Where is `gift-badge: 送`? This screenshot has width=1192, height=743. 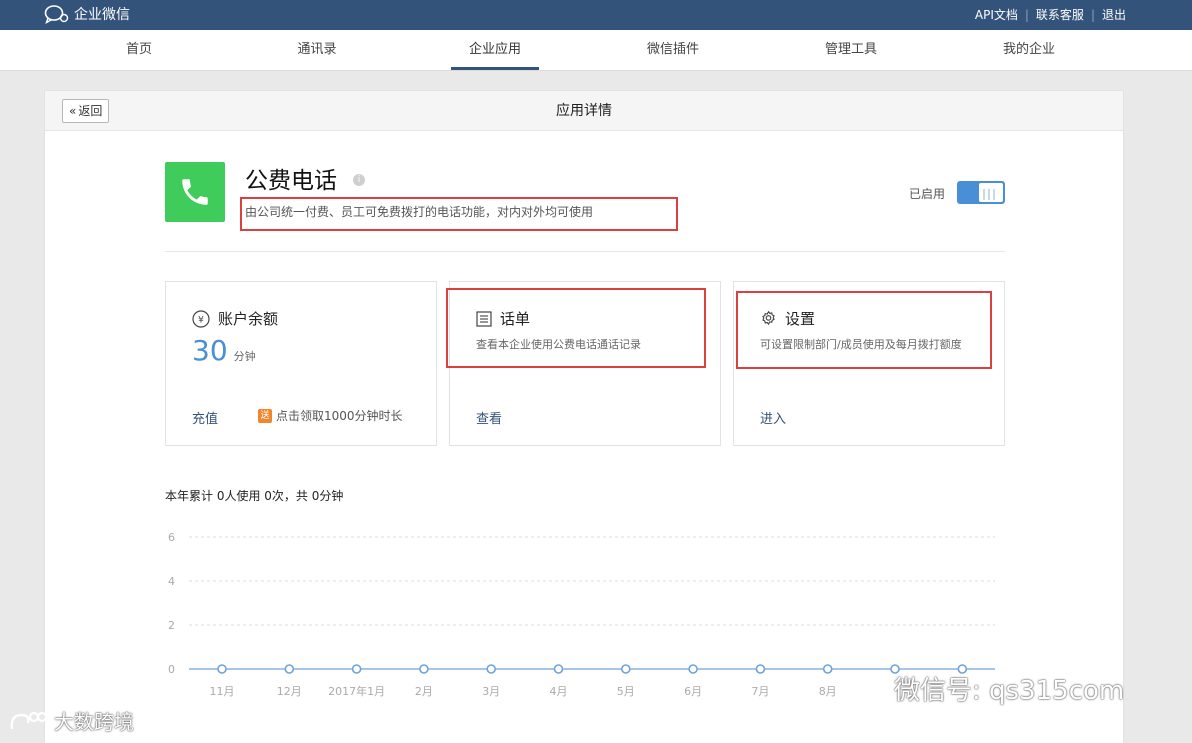 gift-badge: 送 is located at coordinates (265, 415).